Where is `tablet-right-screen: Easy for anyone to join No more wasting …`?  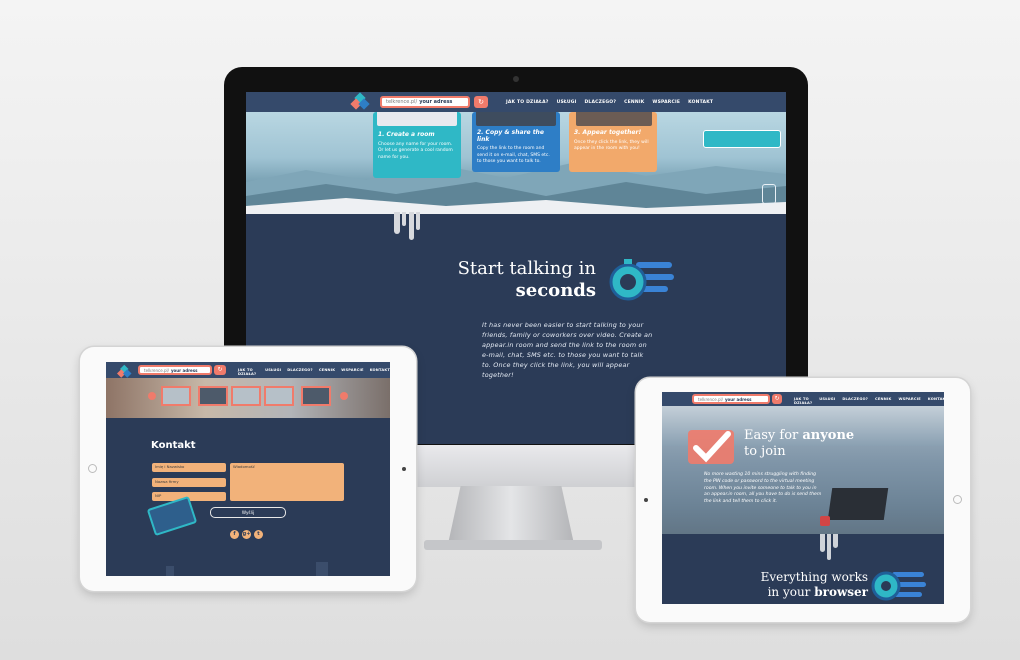
tablet-right-screen: Easy for anyone to join No more wasting … is located at coordinates (803, 498).